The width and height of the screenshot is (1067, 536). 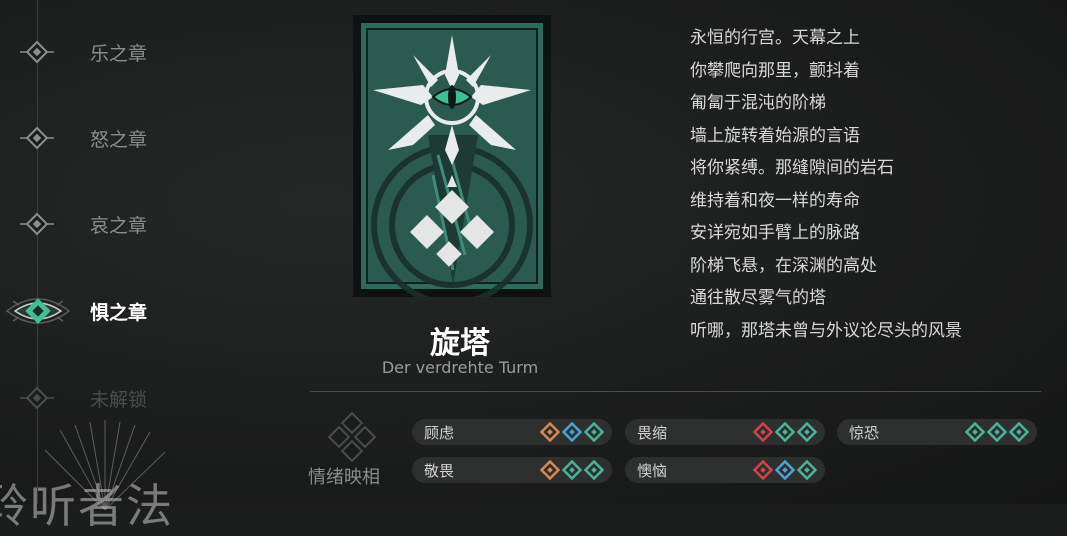 I want to click on poem-line: 永恒的行宫。天幕之上, so click(x=775, y=38).